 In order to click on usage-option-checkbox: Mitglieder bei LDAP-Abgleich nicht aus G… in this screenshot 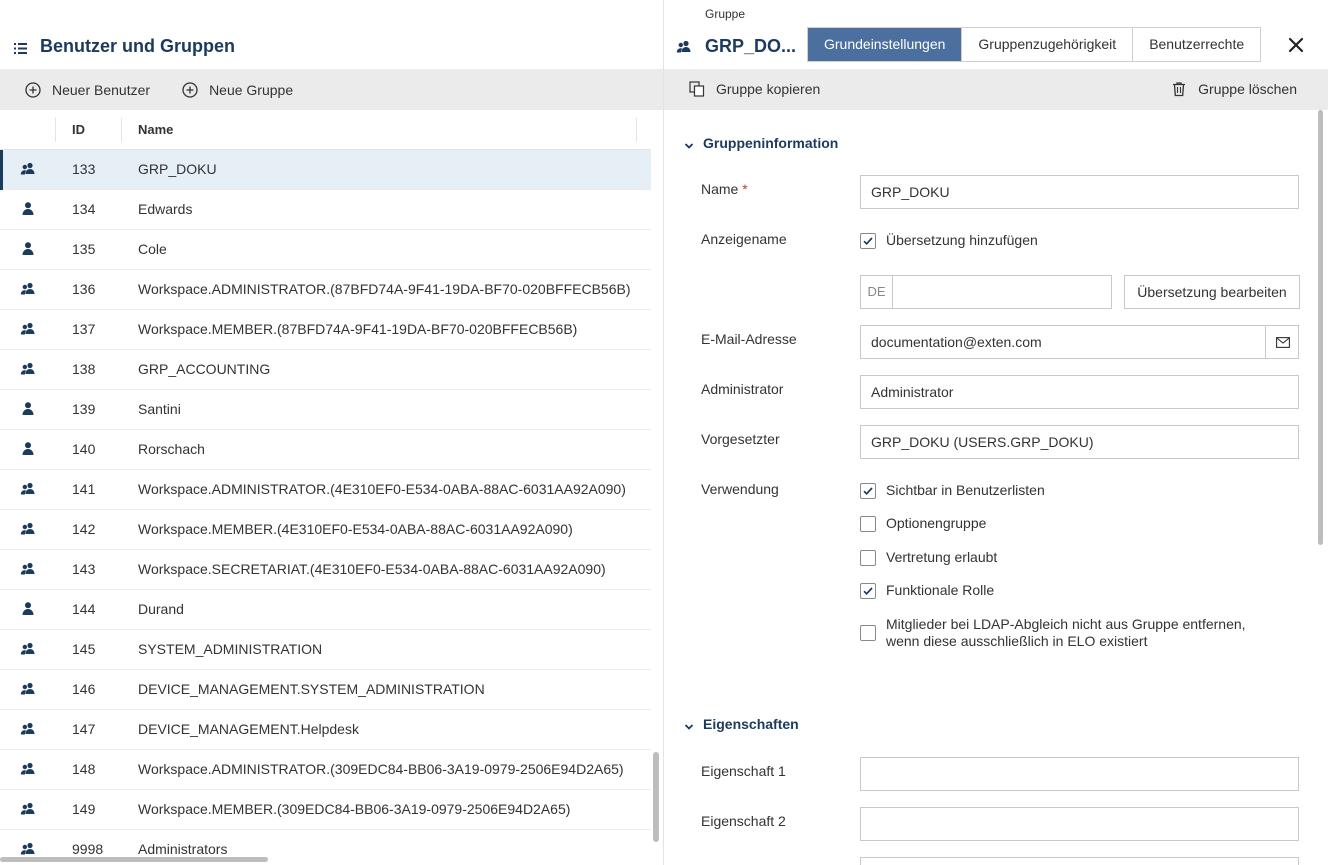, I will do `click(1070, 633)`.